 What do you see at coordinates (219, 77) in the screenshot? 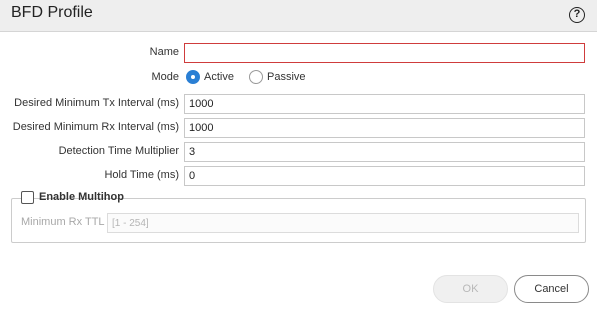
I see `mode-active-label: Active` at bounding box center [219, 77].